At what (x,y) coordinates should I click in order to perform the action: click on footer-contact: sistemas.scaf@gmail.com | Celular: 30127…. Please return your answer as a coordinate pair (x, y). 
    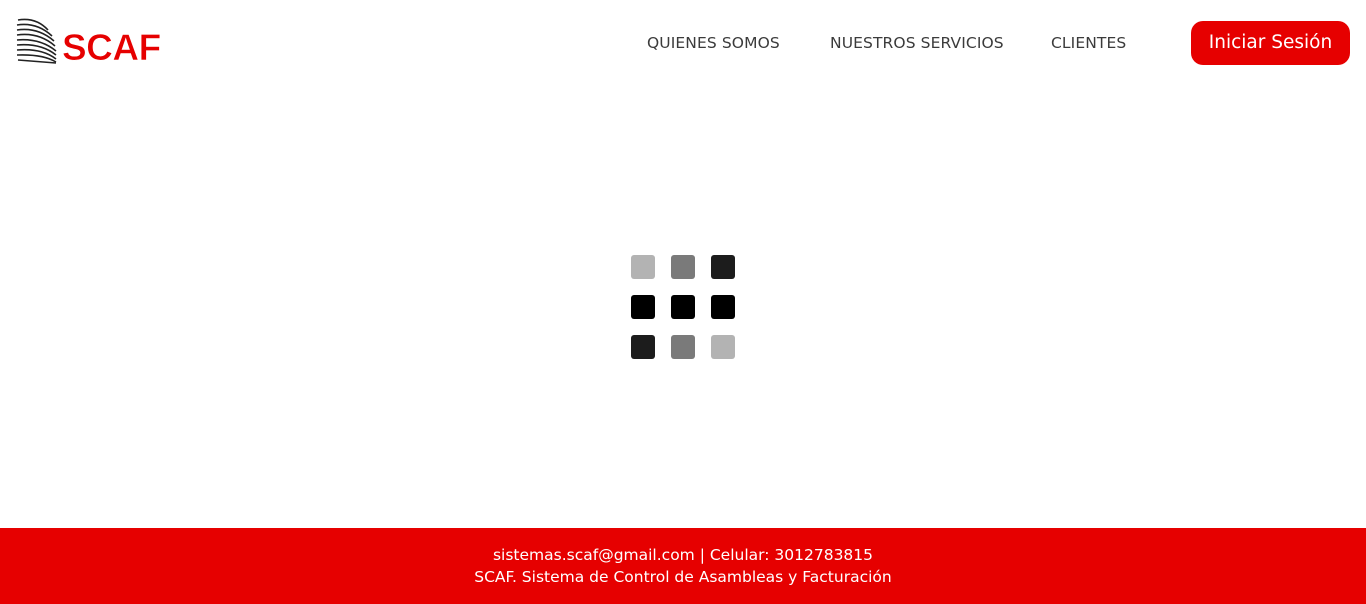
    Looking at the image, I should click on (683, 555).